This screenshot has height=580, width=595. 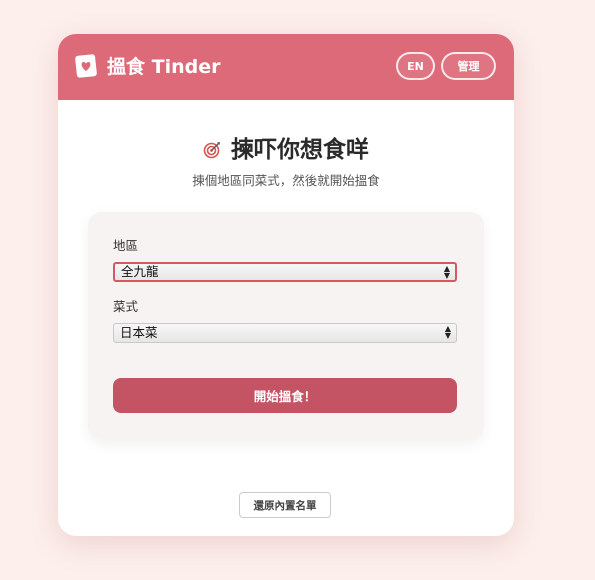 What do you see at coordinates (164, 67) in the screenshot?
I see `app-title: 搵食 Tinder` at bounding box center [164, 67].